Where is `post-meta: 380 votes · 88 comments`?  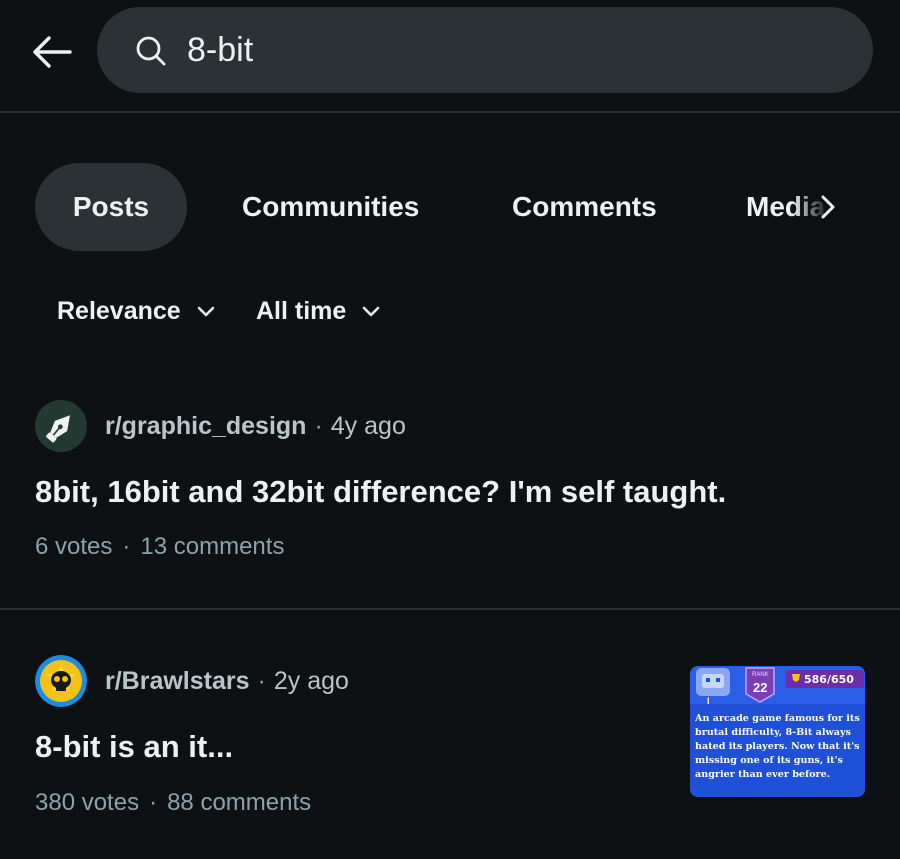 post-meta: 380 votes · 88 comments is located at coordinates (173, 803).